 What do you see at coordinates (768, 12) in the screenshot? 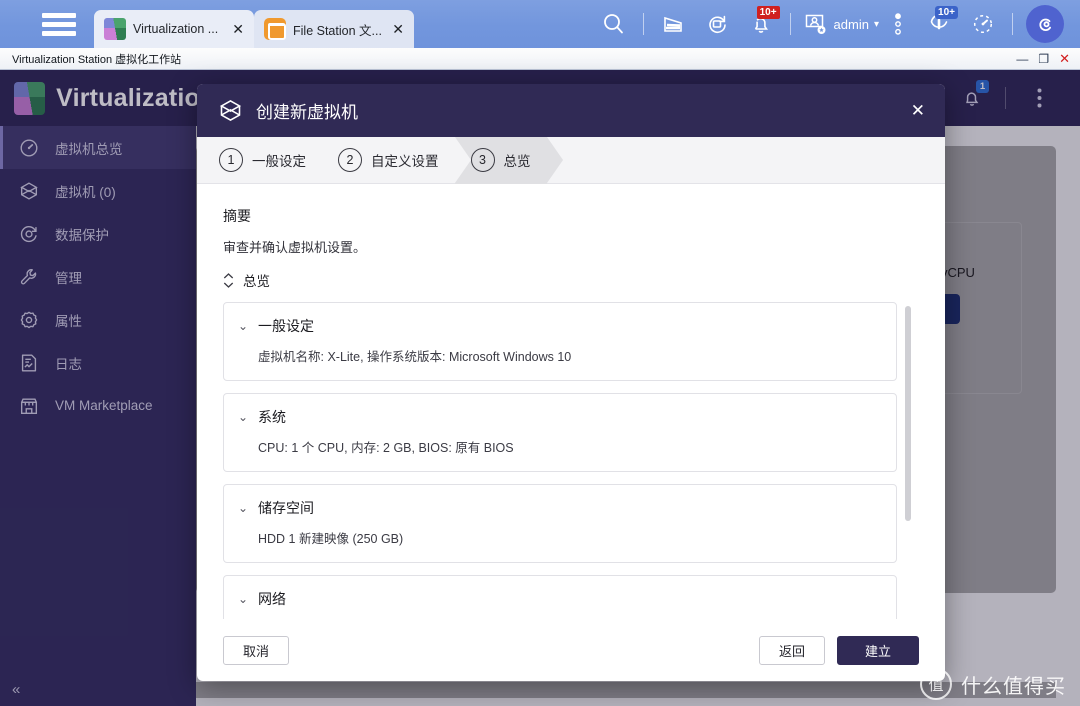
I see `notification-badge: 10+` at bounding box center [768, 12].